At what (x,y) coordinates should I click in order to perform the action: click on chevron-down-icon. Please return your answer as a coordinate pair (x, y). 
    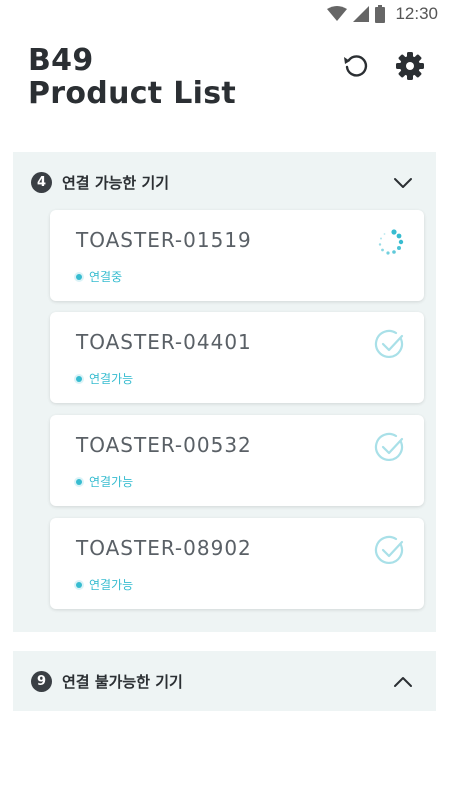
    Looking at the image, I should click on (403, 183).